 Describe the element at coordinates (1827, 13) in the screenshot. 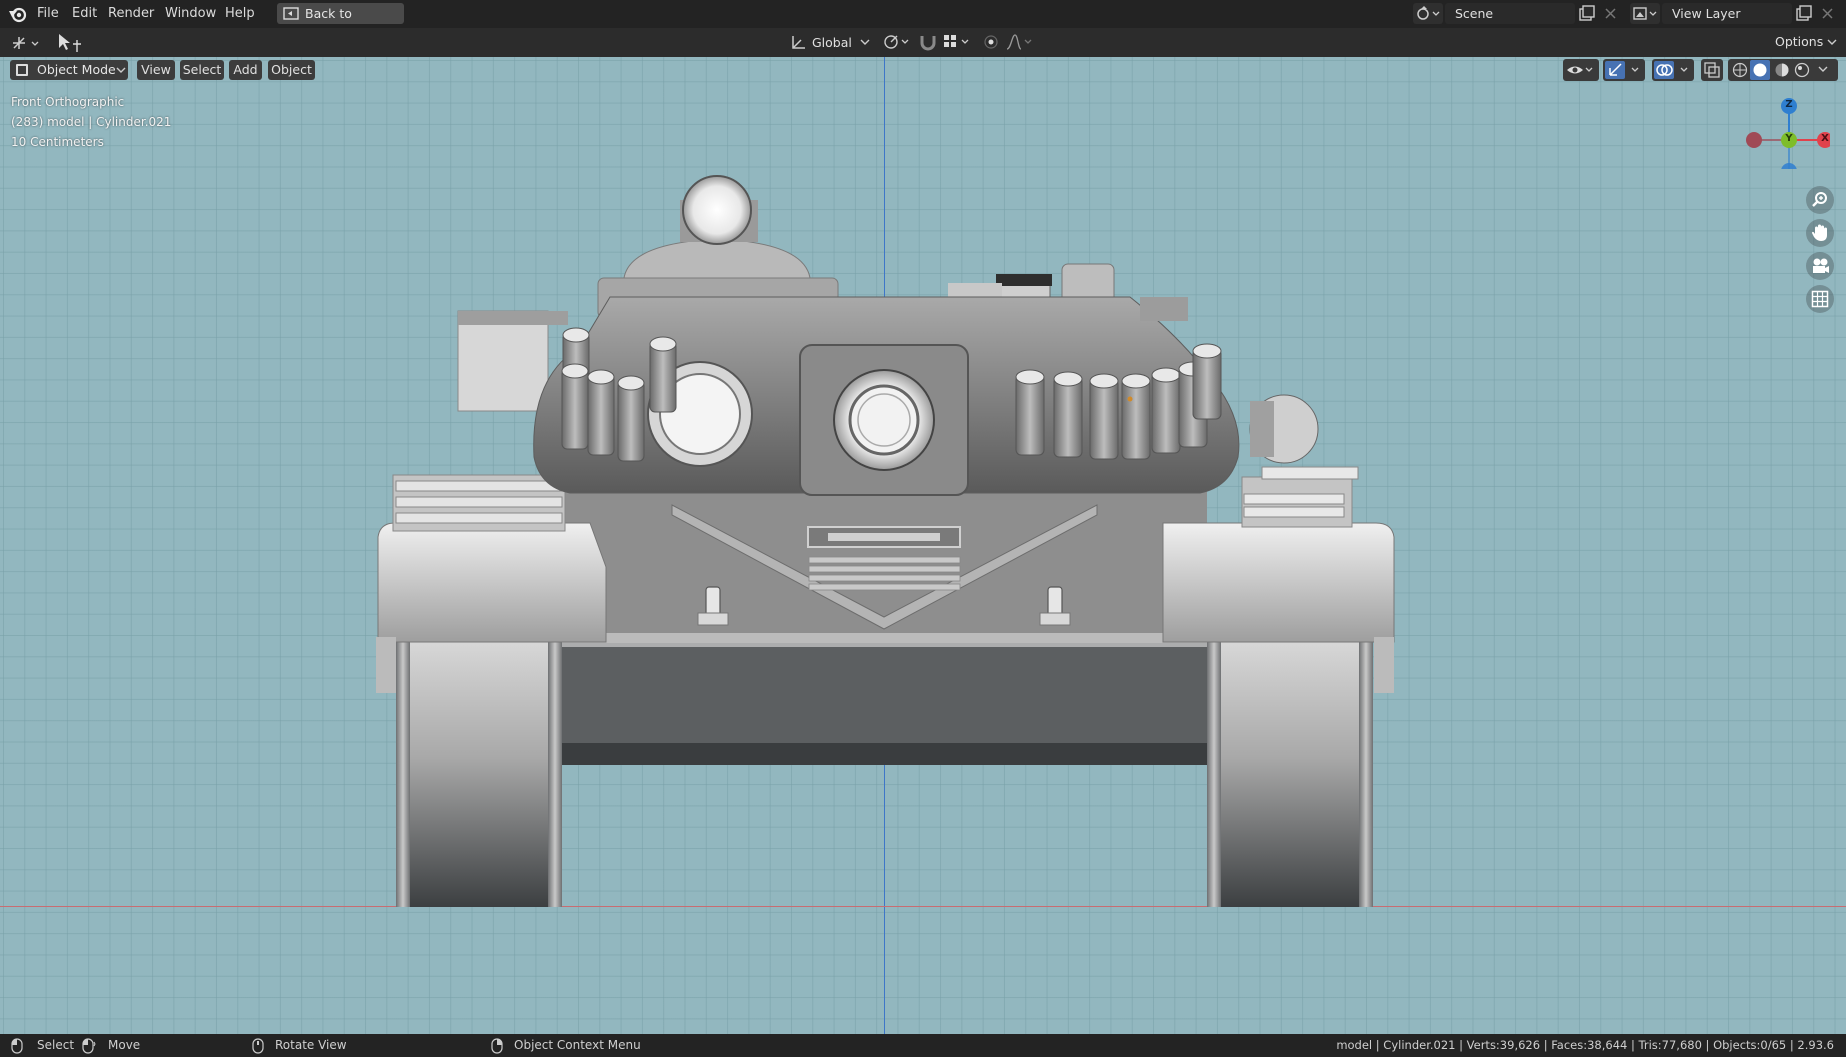

I see `remove-view-layer-icon` at that location.